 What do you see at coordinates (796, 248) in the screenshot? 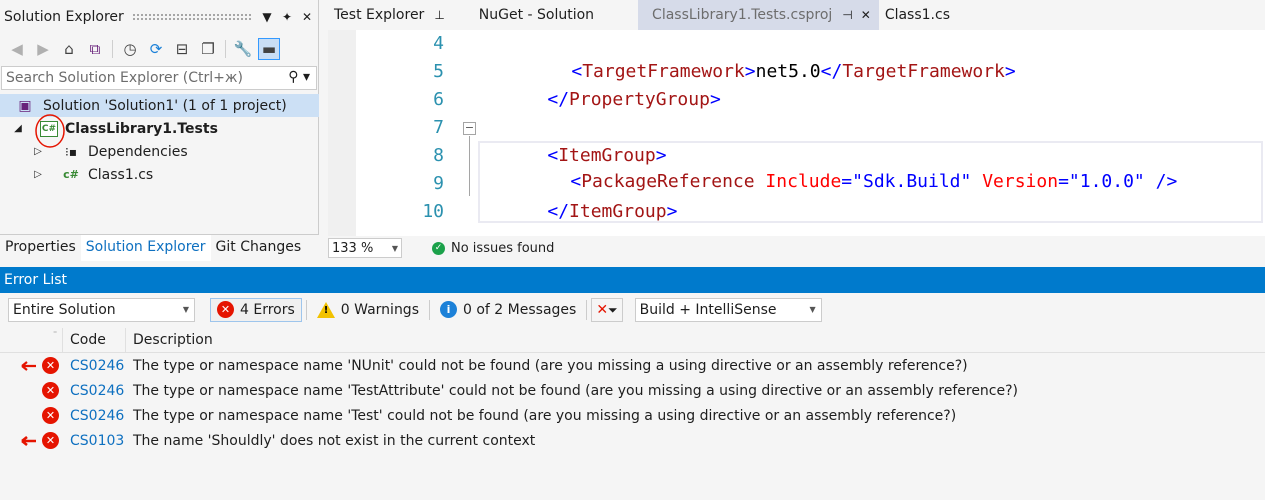
I see `editor-status-bar: 133 % ▼ ✓ No issues found` at bounding box center [796, 248].